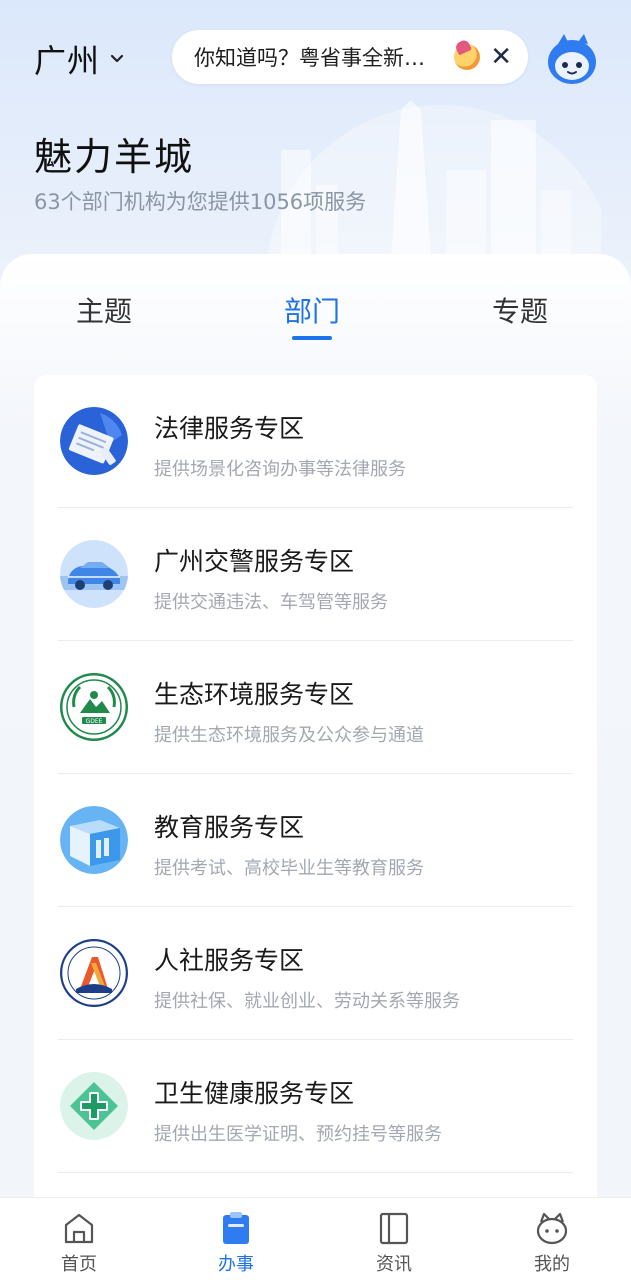  I want to click on list-item-traffic-police: 广州交警服务专区 提供交通违法、车驾管等服务, so click(315, 574).